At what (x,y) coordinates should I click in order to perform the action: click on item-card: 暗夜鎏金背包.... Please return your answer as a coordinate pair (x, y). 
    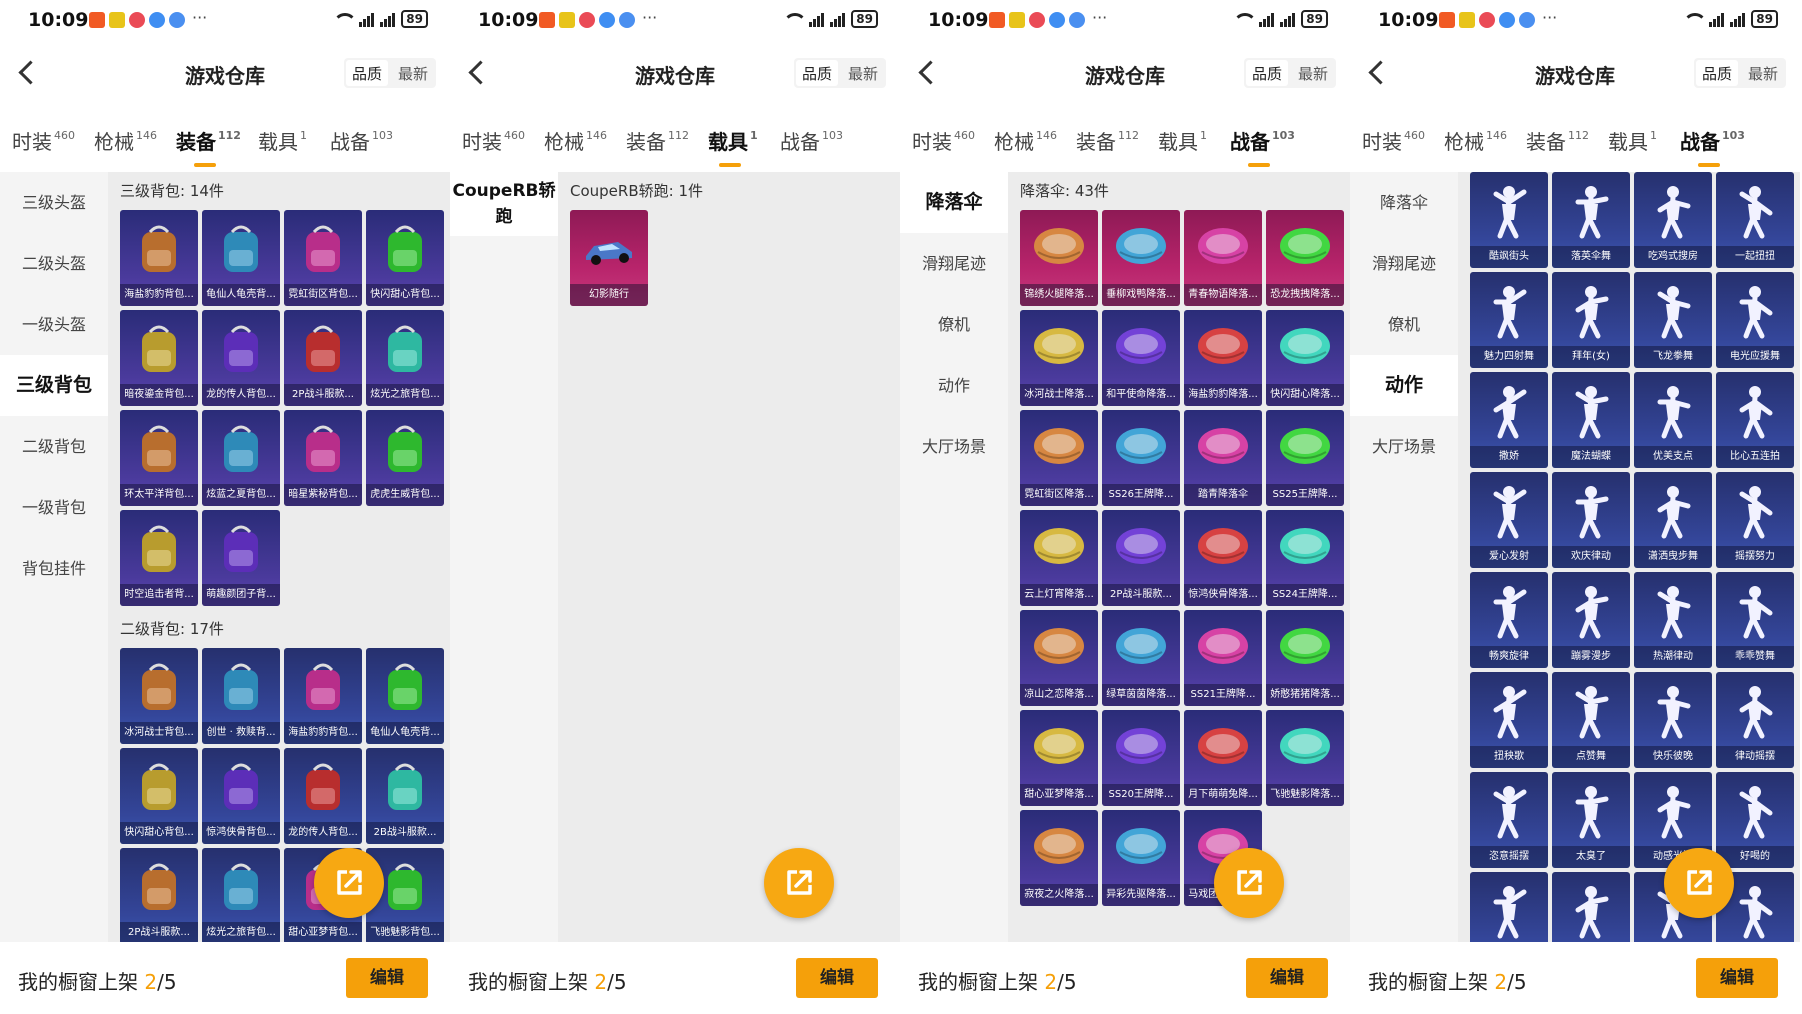
    Looking at the image, I should click on (159, 358).